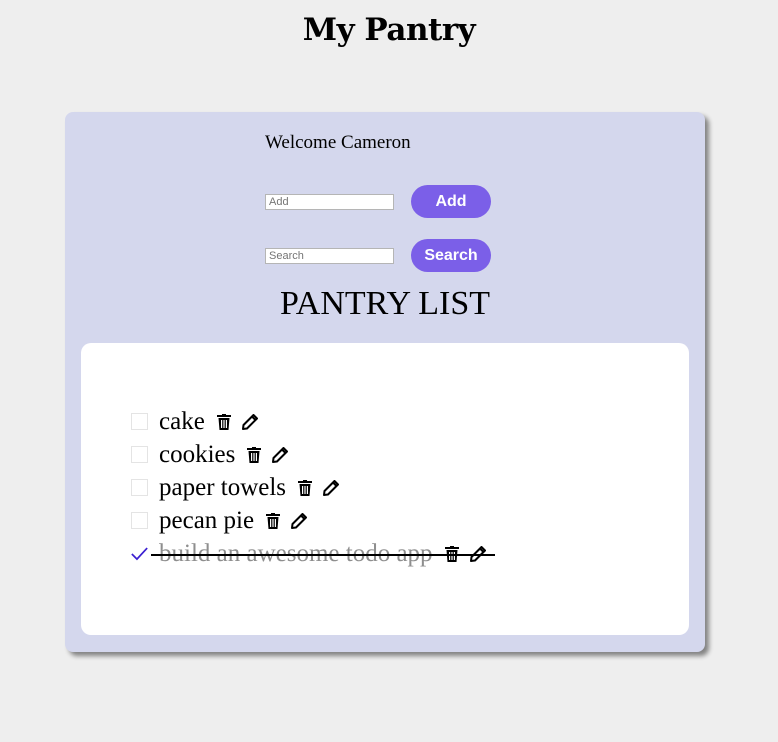 The height and width of the screenshot is (742, 778). Describe the element at coordinates (182, 421) in the screenshot. I see `item-label: cake` at that location.